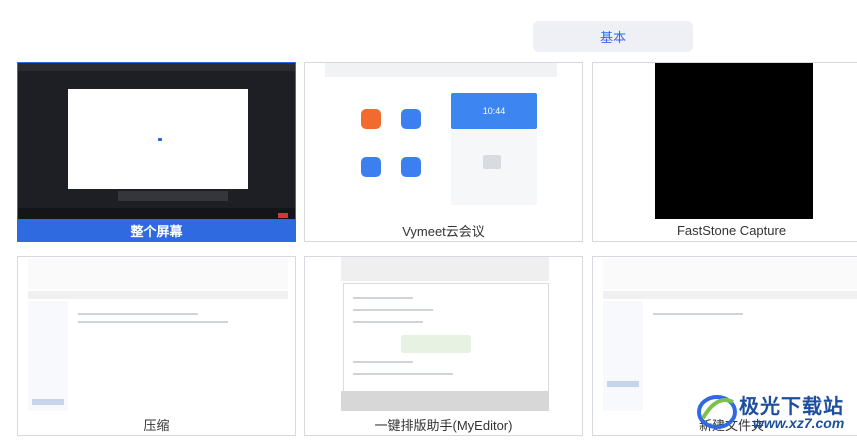 The image size is (857, 442). I want to click on tab-basic: 基本, so click(613, 36).